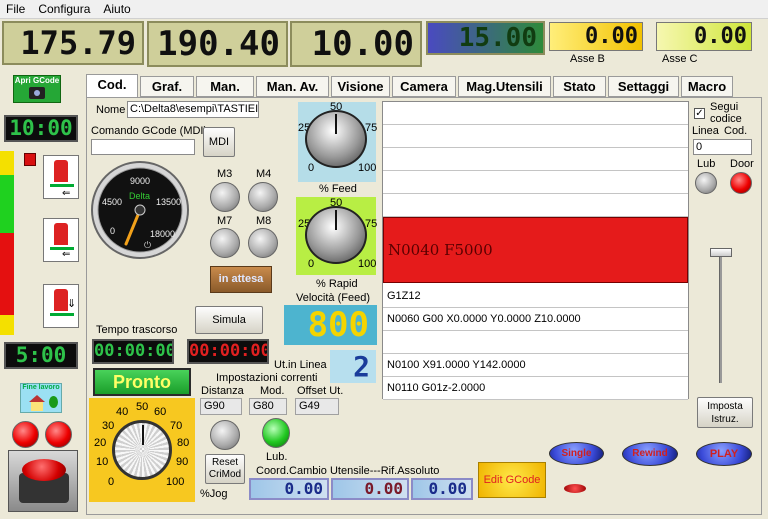 The image size is (768, 519). Describe the element at coordinates (64, 9) in the screenshot. I see `menu-configura: Configura` at that location.